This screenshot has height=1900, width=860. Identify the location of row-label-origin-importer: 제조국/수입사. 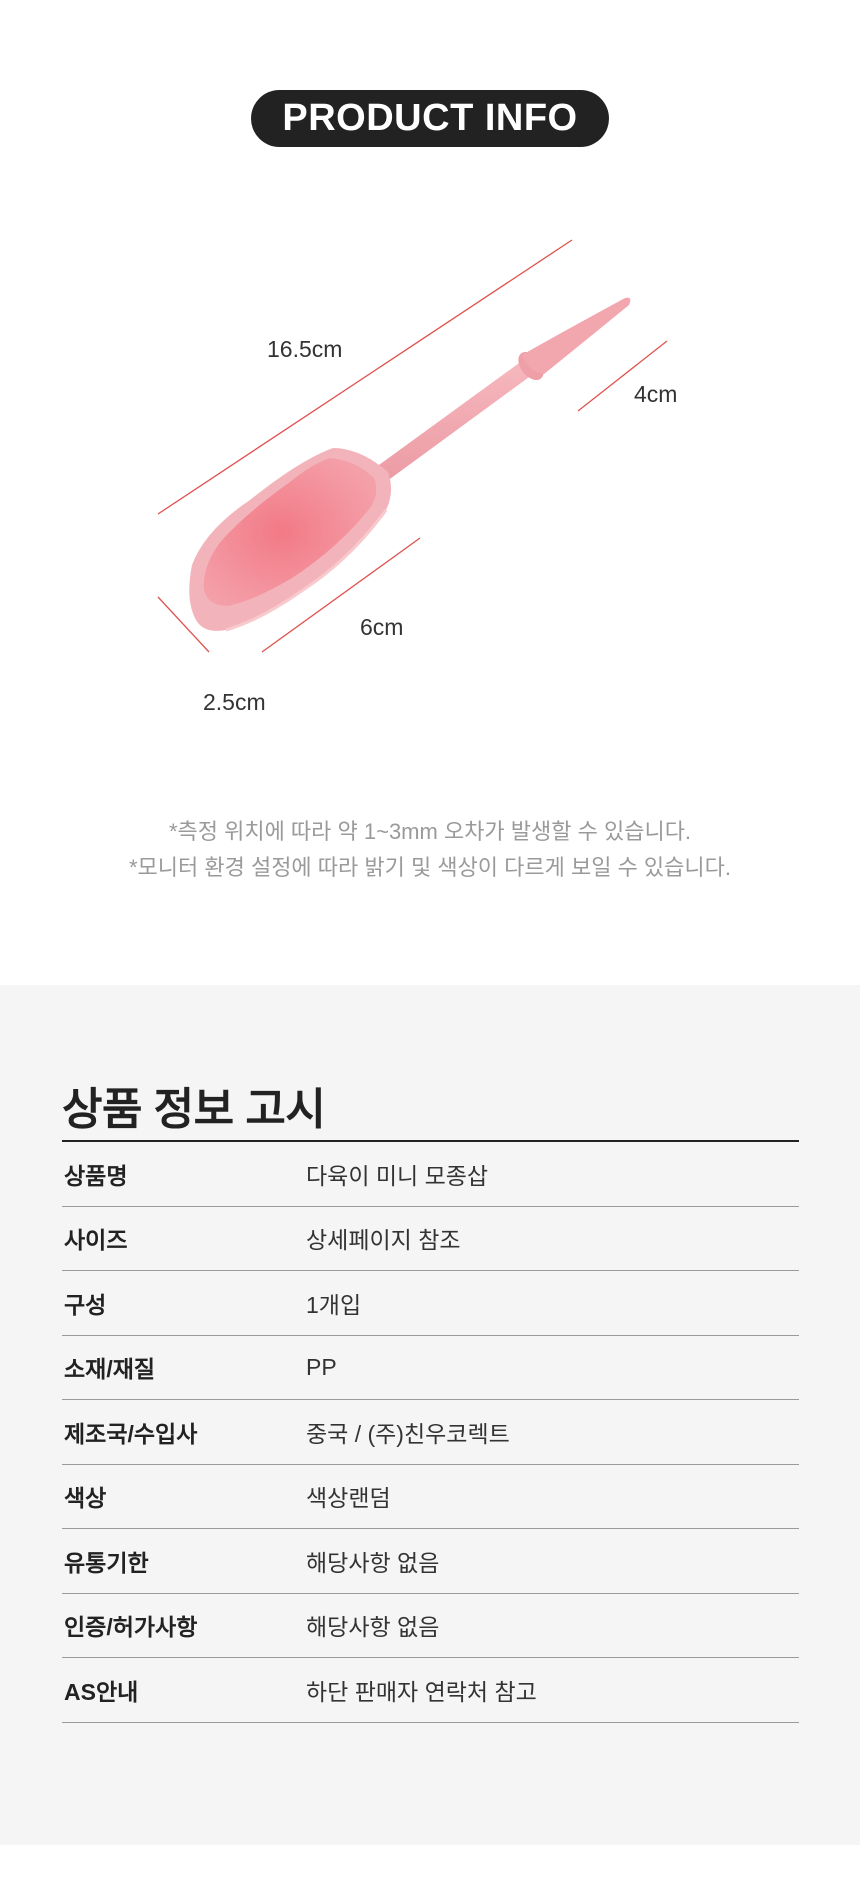
(131, 1433).